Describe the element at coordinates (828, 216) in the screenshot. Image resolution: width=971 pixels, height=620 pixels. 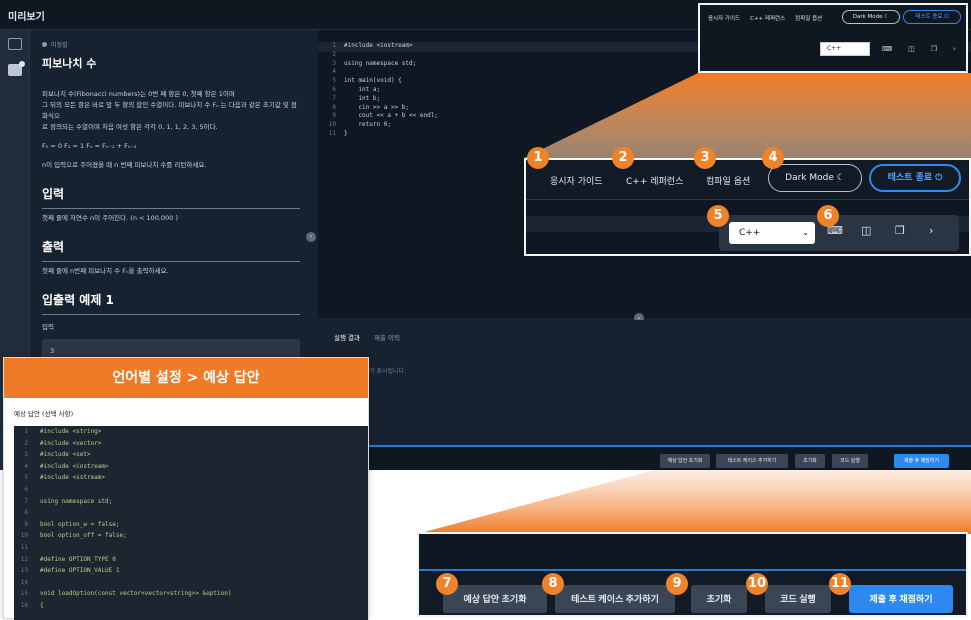
I see `callout-badge-6: 6` at that location.